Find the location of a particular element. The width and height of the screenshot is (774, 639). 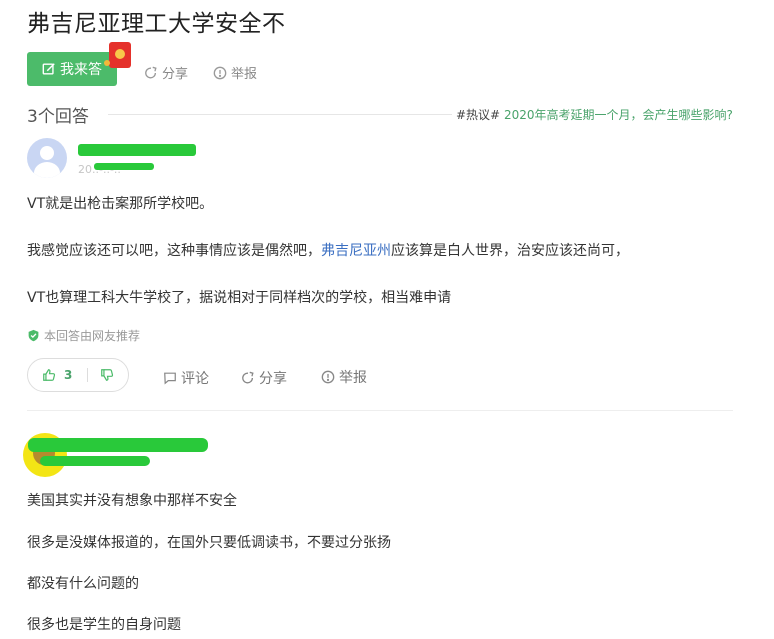

paragraph-text: 我感觉应该还可以吧，这种事情应该是偶然吧， is located at coordinates (174, 251).